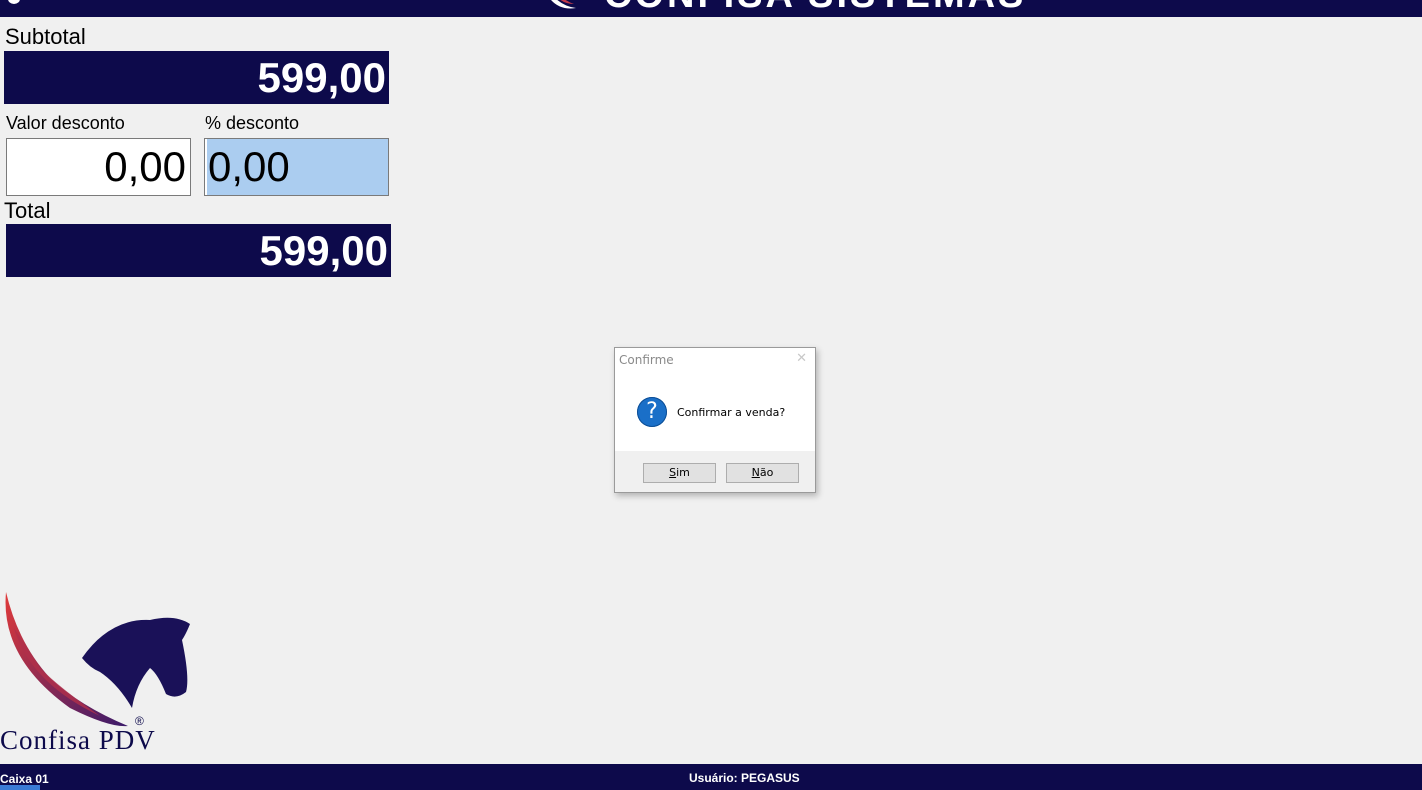 The width and height of the screenshot is (1422, 790). What do you see at coordinates (744, 778) in the screenshot?
I see `user-label: Usuário: PEGASUS` at bounding box center [744, 778].